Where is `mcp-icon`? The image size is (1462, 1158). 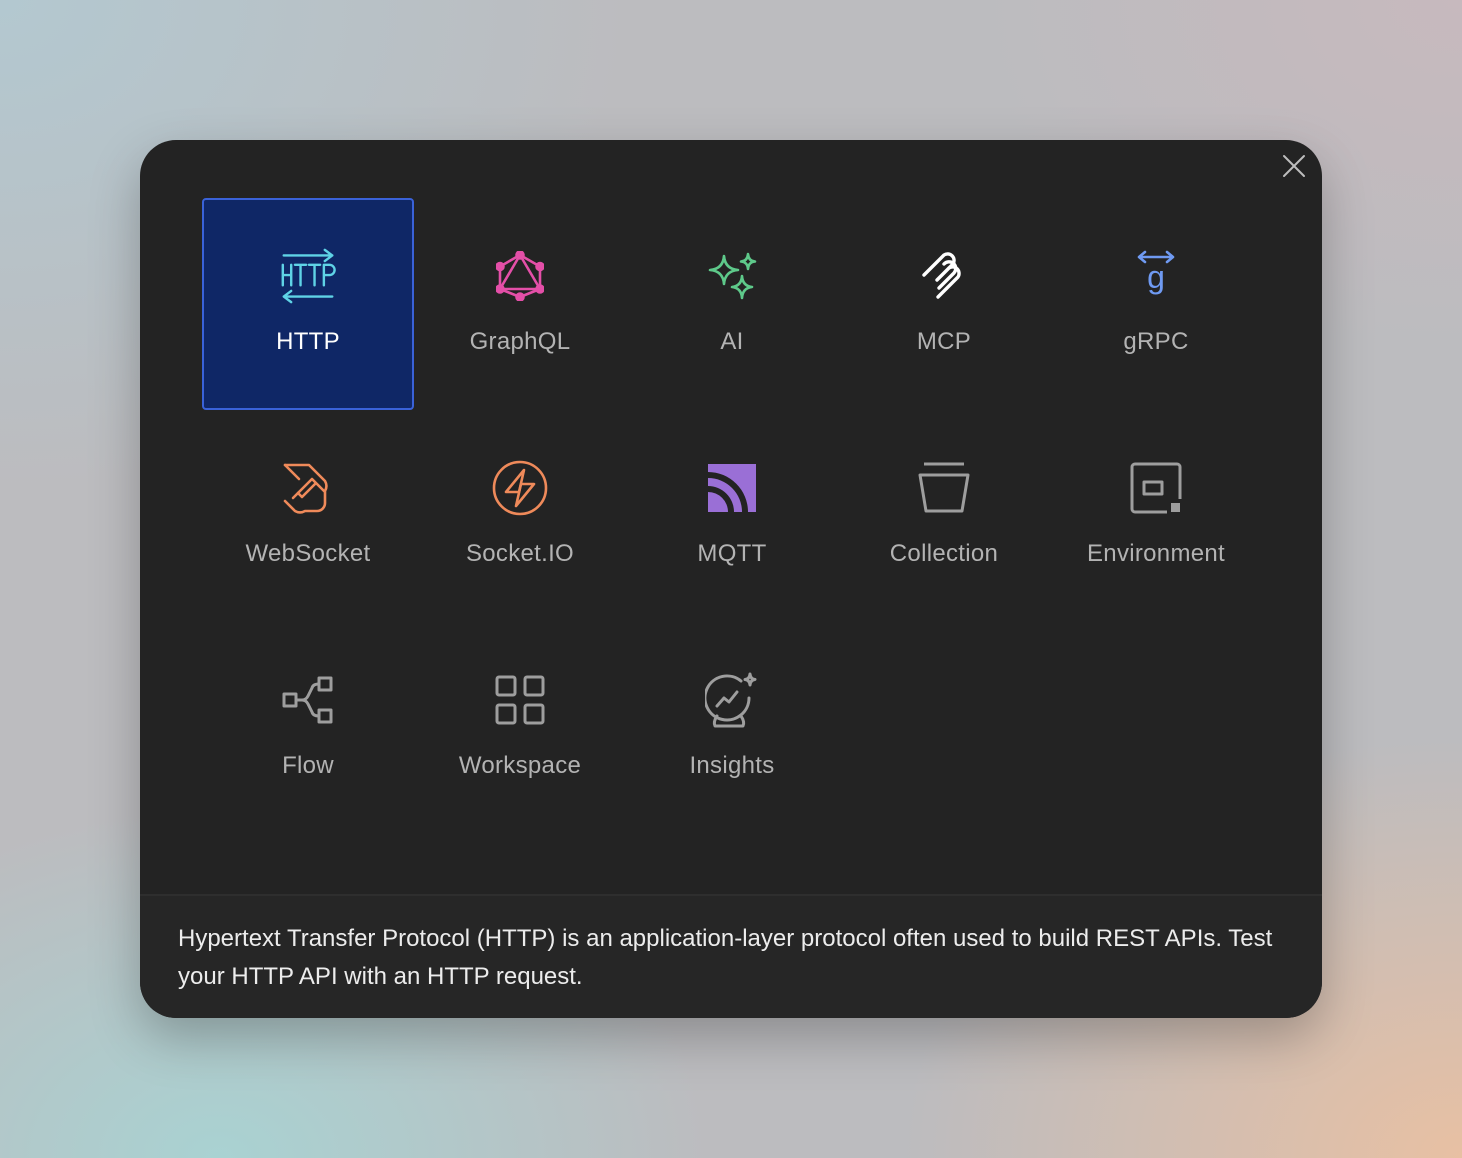
mcp-icon is located at coordinates (944, 276).